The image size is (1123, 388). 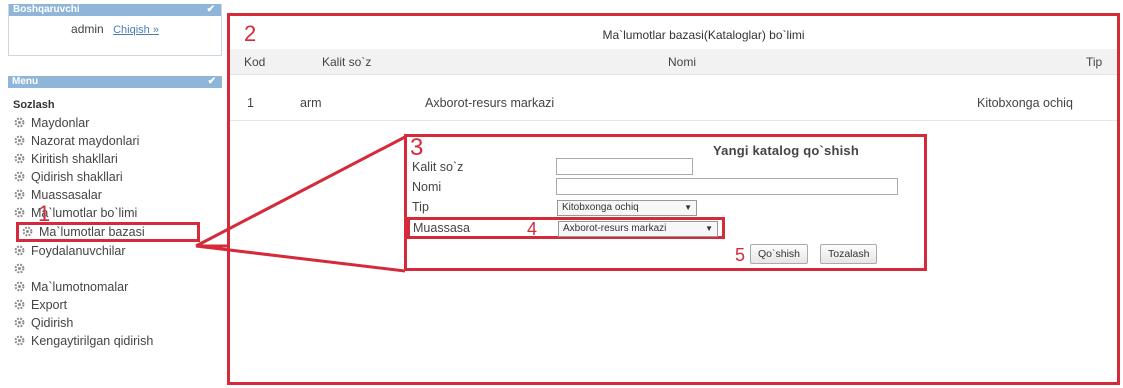 What do you see at coordinates (49, 305) in the screenshot?
I see `sidebar-item-label: Export` at bounding box center [49, 305].